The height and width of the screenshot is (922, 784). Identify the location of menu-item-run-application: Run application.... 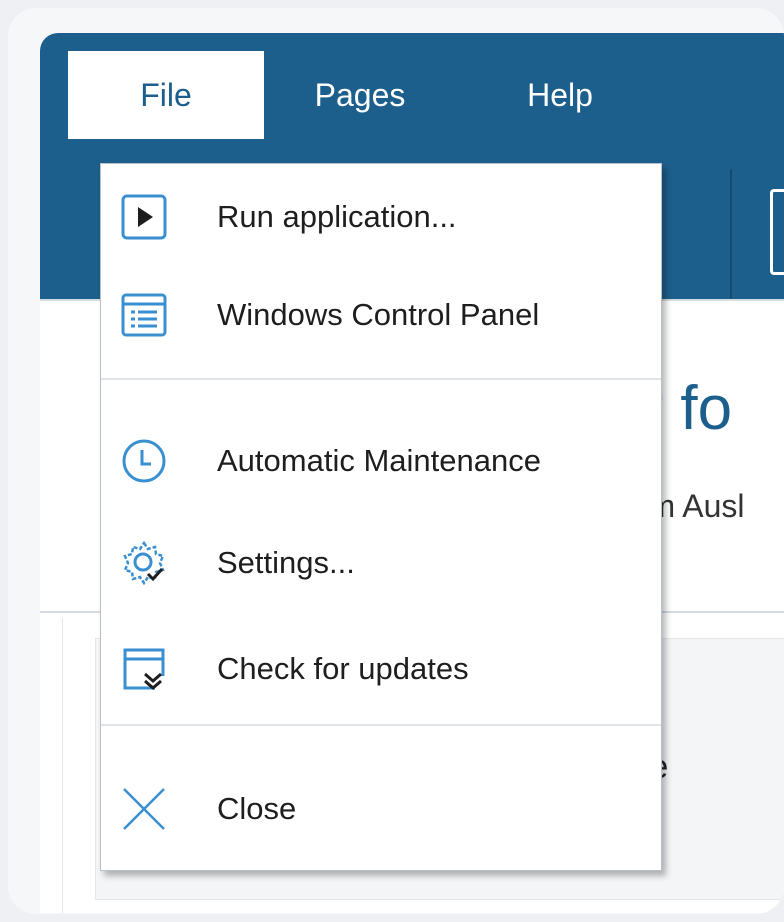
(381, 217).